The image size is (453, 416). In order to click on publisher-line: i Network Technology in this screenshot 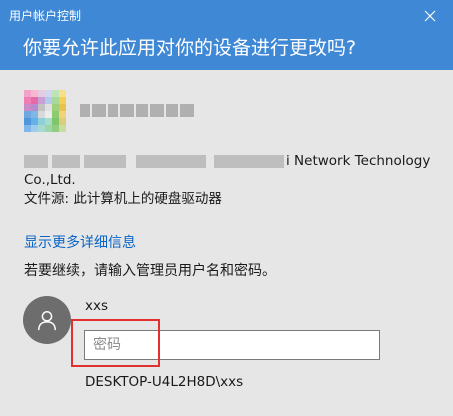, I will do `click(229, 161)`.